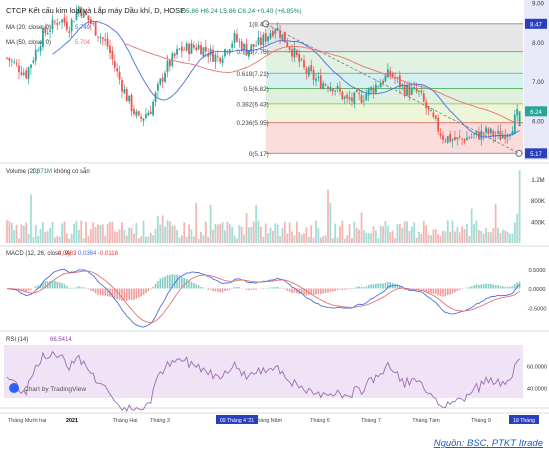 The image size is (549, 453). I want to click on volume-value: 1.371M, so click(42, 172).